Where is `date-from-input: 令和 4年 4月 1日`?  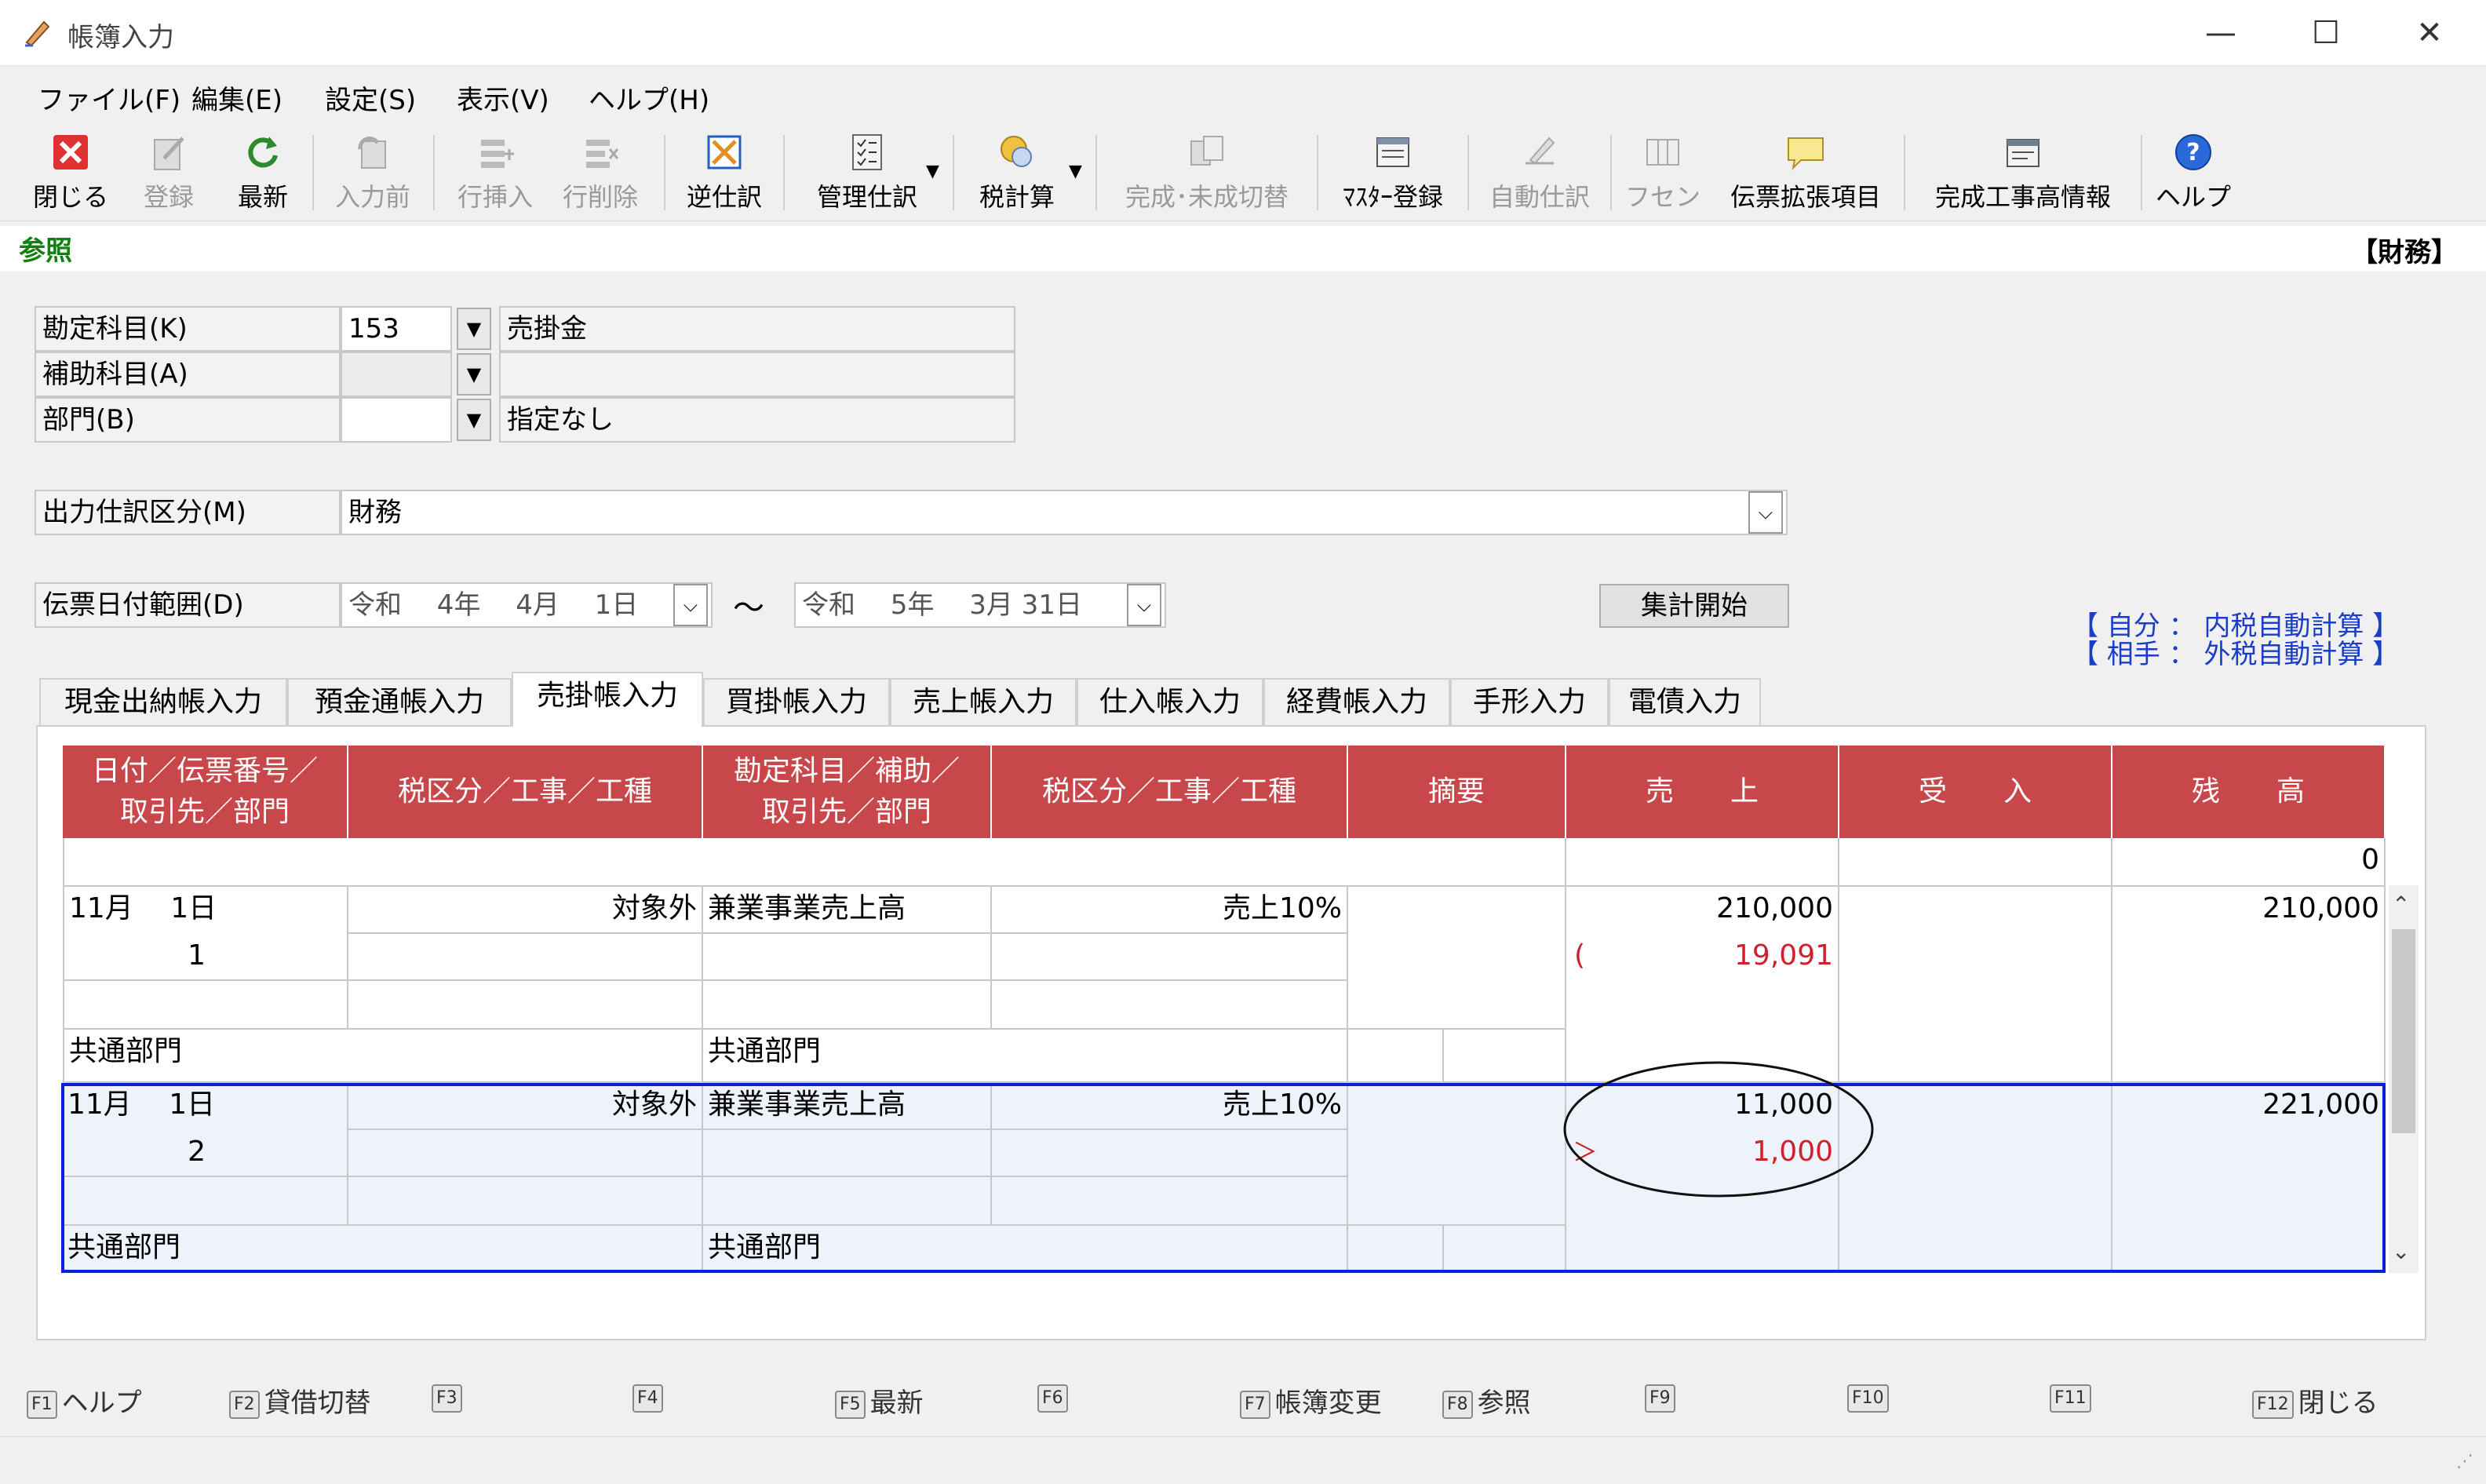 date-from-input: 令和 4年 4月 1日 is located at coordinates (527, 605).